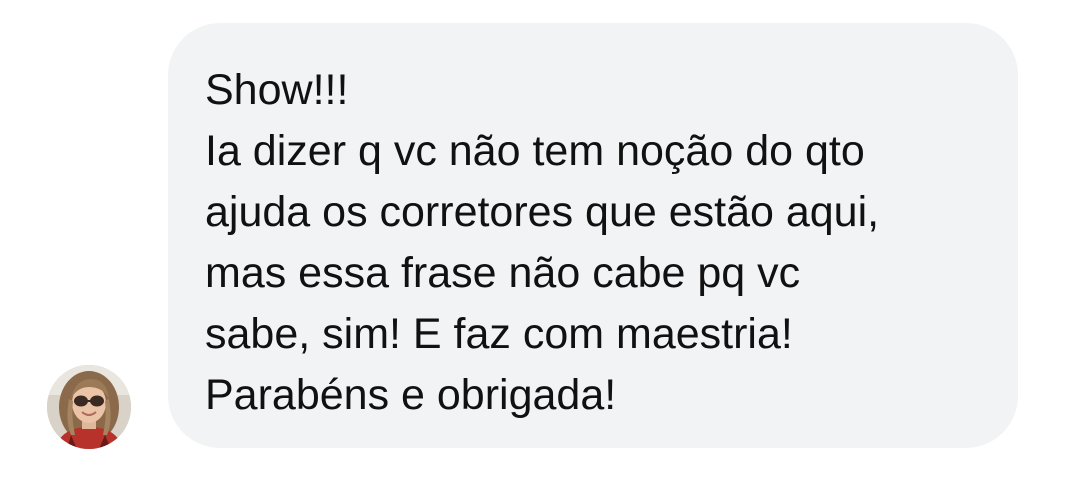 The height and width of the screenshot is (491, 1075). Describe the element at coordinates (499, 334) in the screenshot. I see `message-line: sabe, sim! E faz com maestria!` at that location.